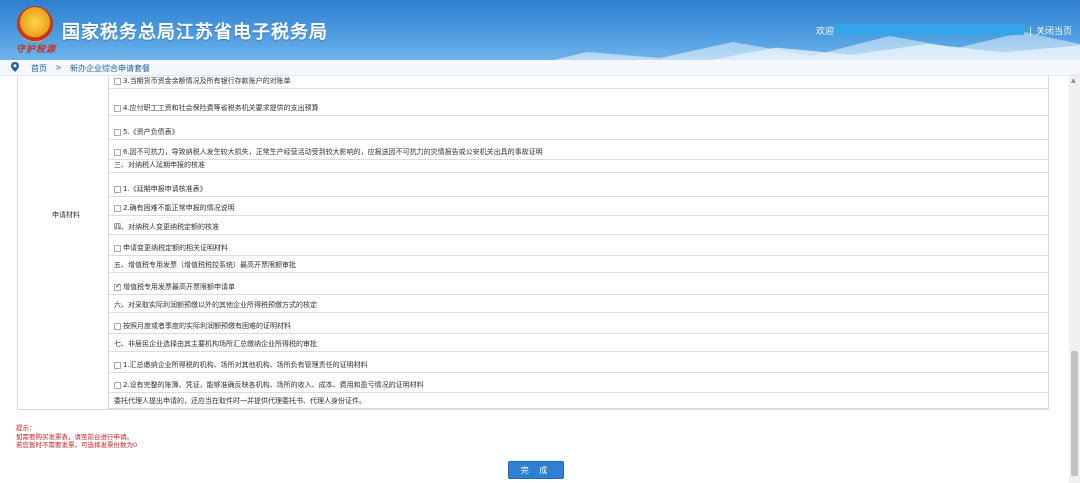 This screenshot has width=1080, height=483. What do you see at coordinates (579, 206) in the screenshot?
I see `material-row: 2.确有困难不能正常申报的情况说明` at bounding box center [579, 206].